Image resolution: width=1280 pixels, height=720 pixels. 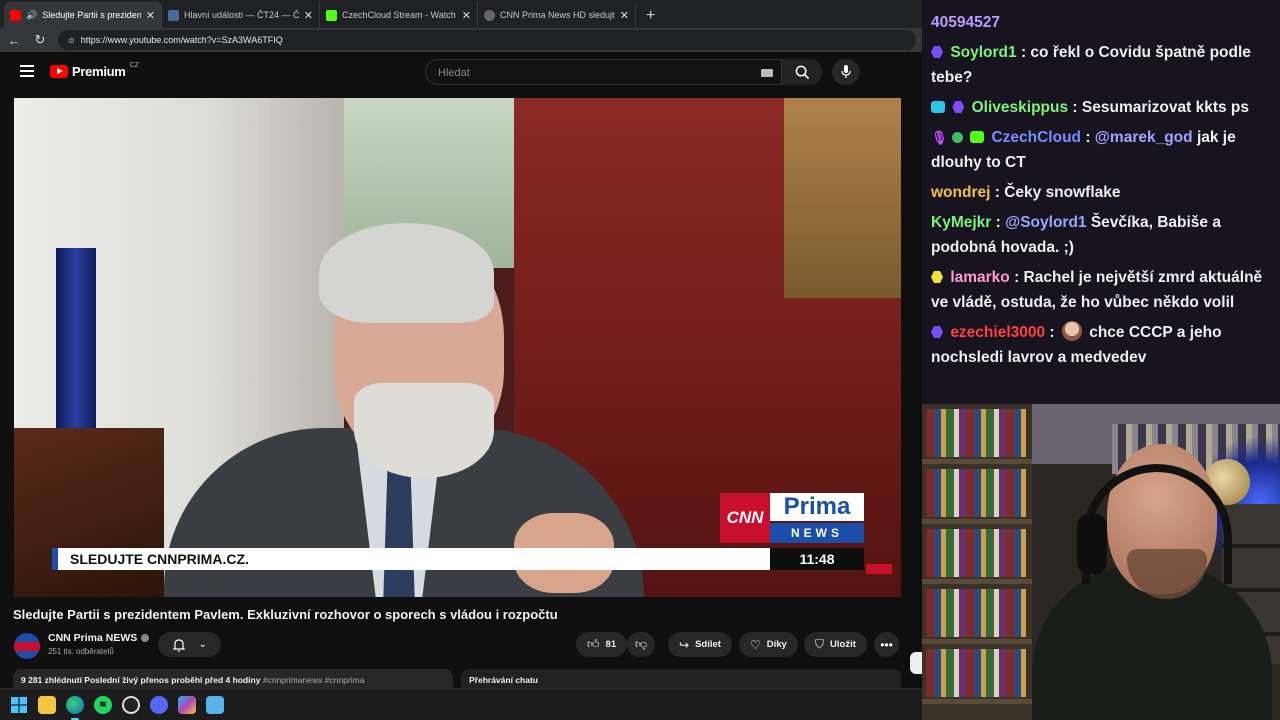 What do you see at coordinates (99, 71) in the screenshot?
I see `logo-text: Premium` at bounding box center [99, 71].